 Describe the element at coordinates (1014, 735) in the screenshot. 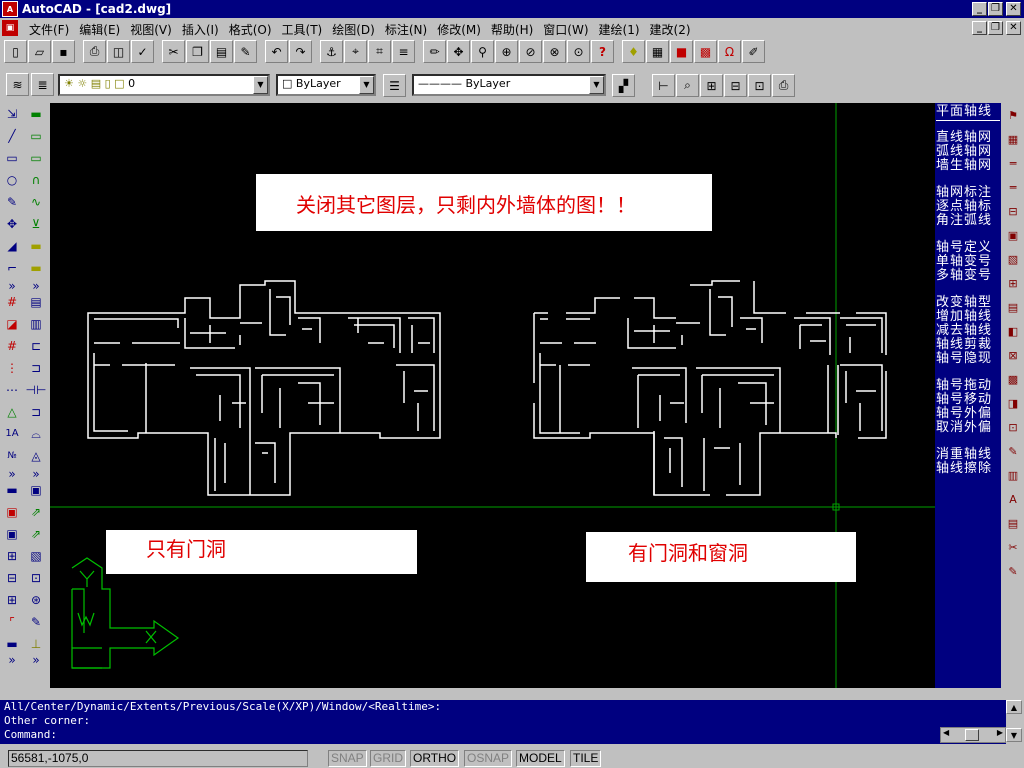

I see `scroll-down-icon: ▼` at that location.